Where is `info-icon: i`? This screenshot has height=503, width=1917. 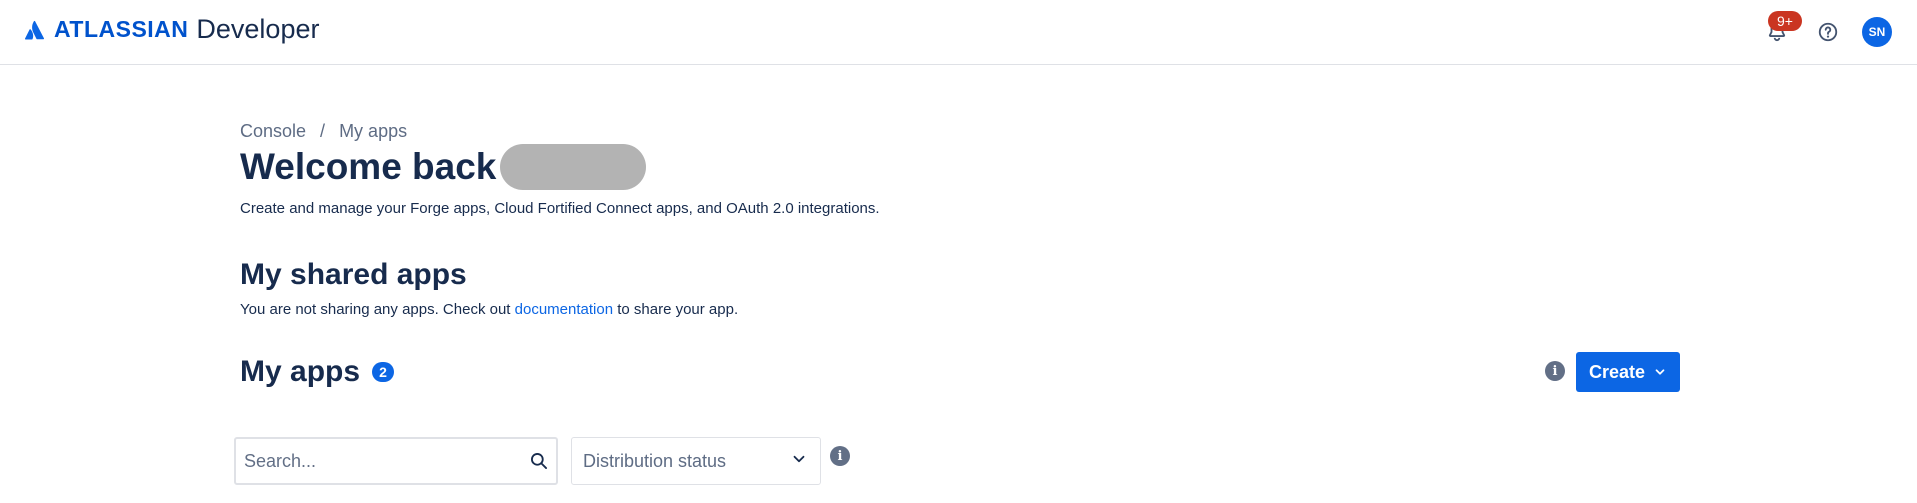 info-icon: i is located at coordinates (1555, 371).